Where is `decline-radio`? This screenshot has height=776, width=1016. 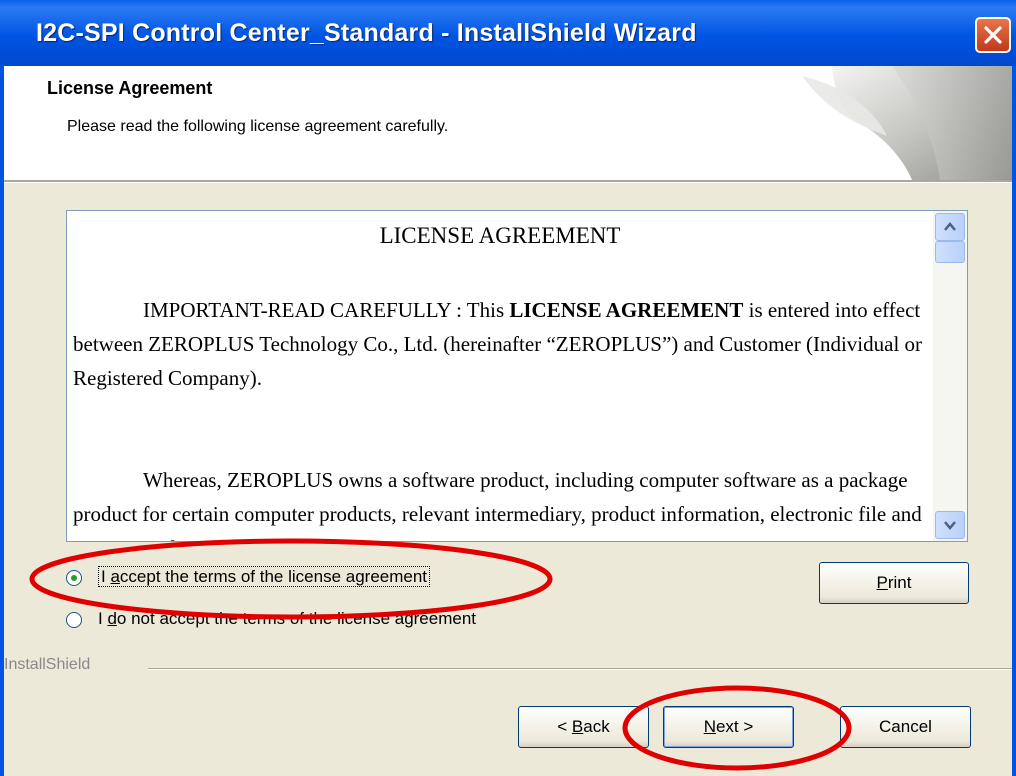
decline-radio is located at coordinates (74, 620).